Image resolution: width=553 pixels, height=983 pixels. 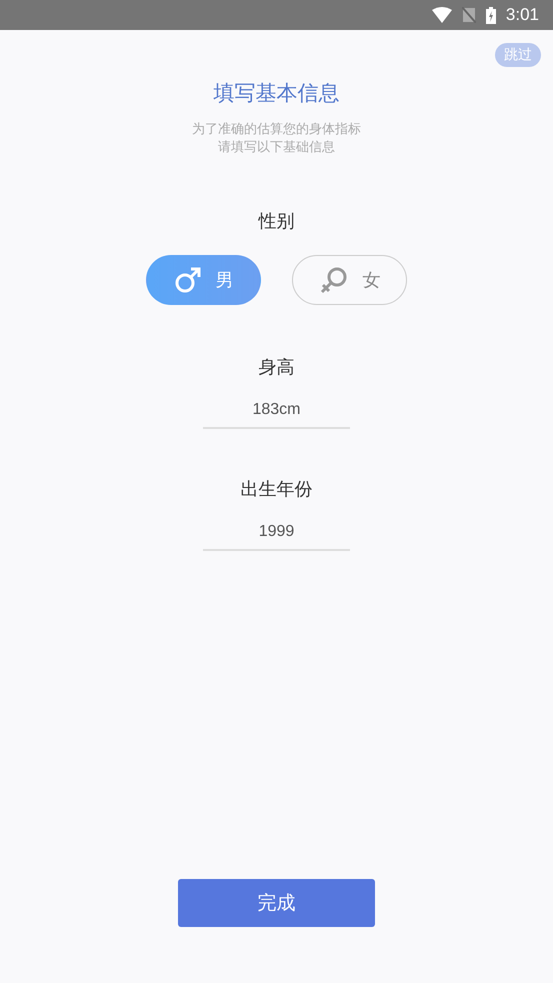 What do you see at coordinates (276, 413) in the screenshot?
I see `input-field: 183cm` at bounding box center [276, 413].